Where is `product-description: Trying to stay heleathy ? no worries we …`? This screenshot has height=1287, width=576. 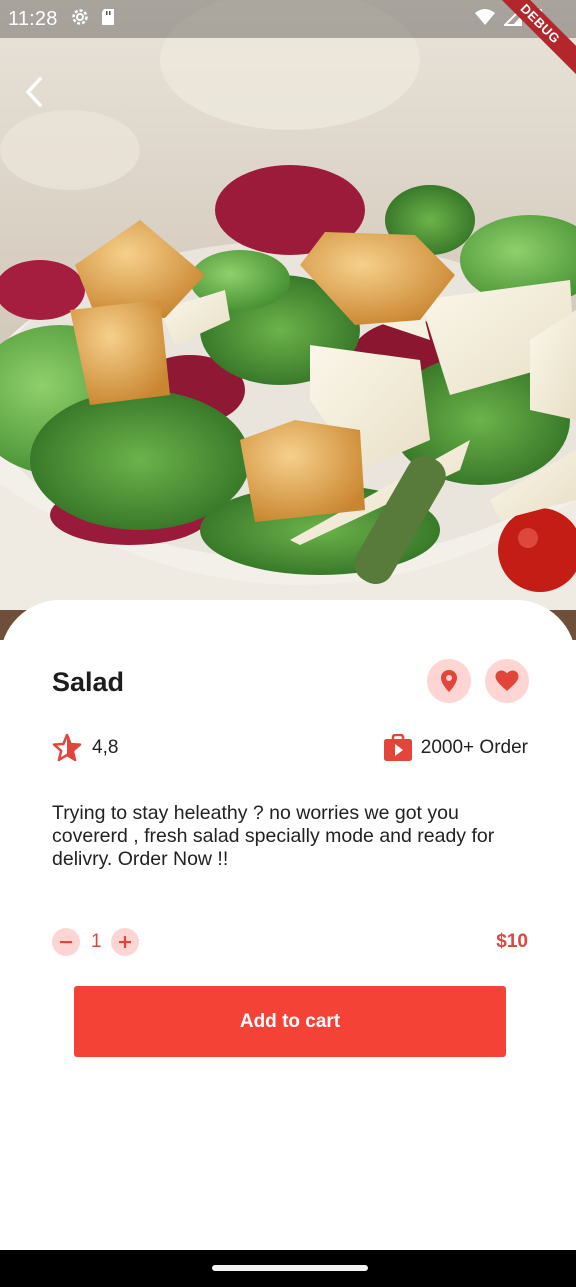 product-description: Trying to stay heleathy ? no worries we … is located at coordinates (273, 836).